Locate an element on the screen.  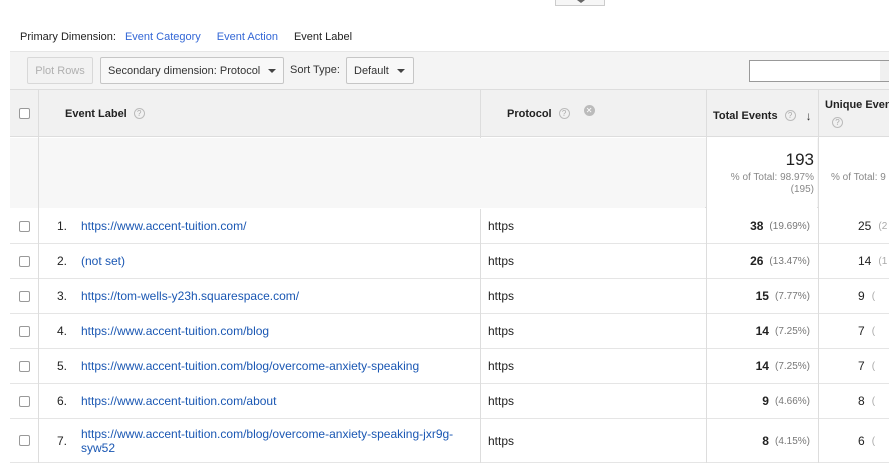
total-events-value: 15 is located at coordinates (762, 296).